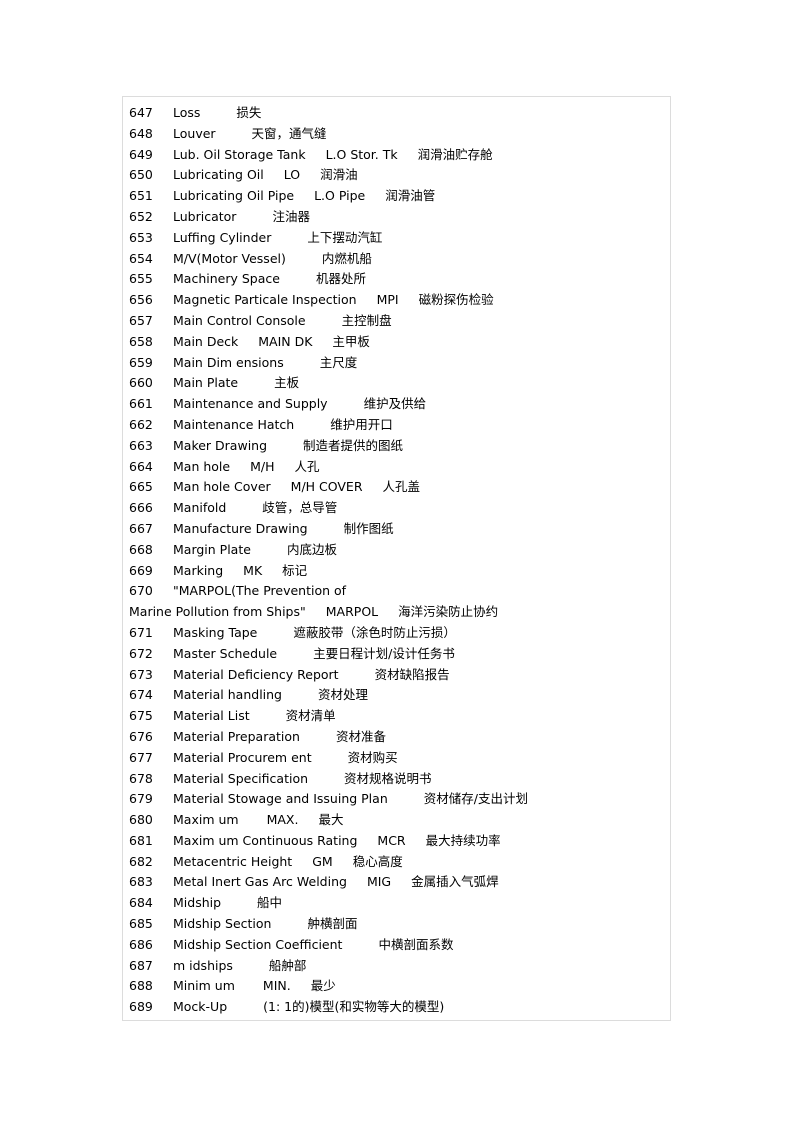 The image size is (794, 1123). I want to click on entry-term: Man hole, so click(202, 466).